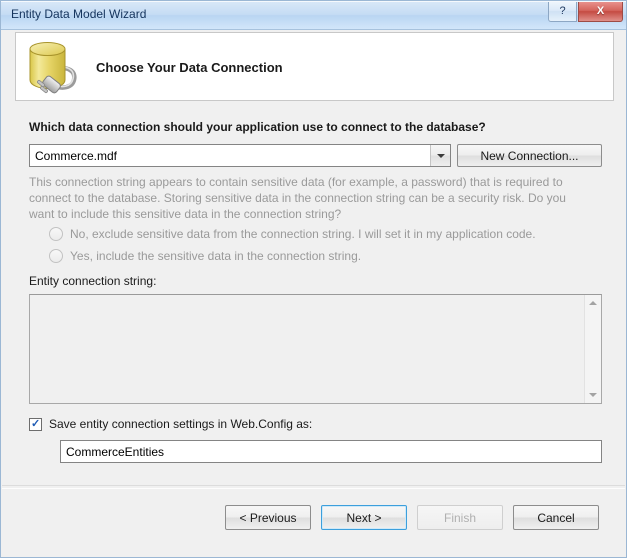  I want to click on checkmark-icon: ✓, so click(36, 423).